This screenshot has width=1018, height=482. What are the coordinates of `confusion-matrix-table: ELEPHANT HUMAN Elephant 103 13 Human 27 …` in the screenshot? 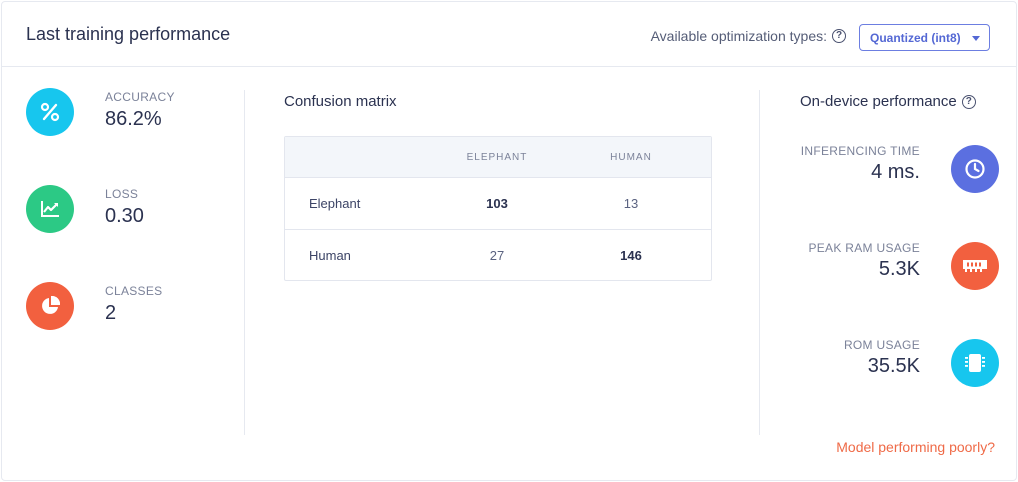 It's located at (498, 208).